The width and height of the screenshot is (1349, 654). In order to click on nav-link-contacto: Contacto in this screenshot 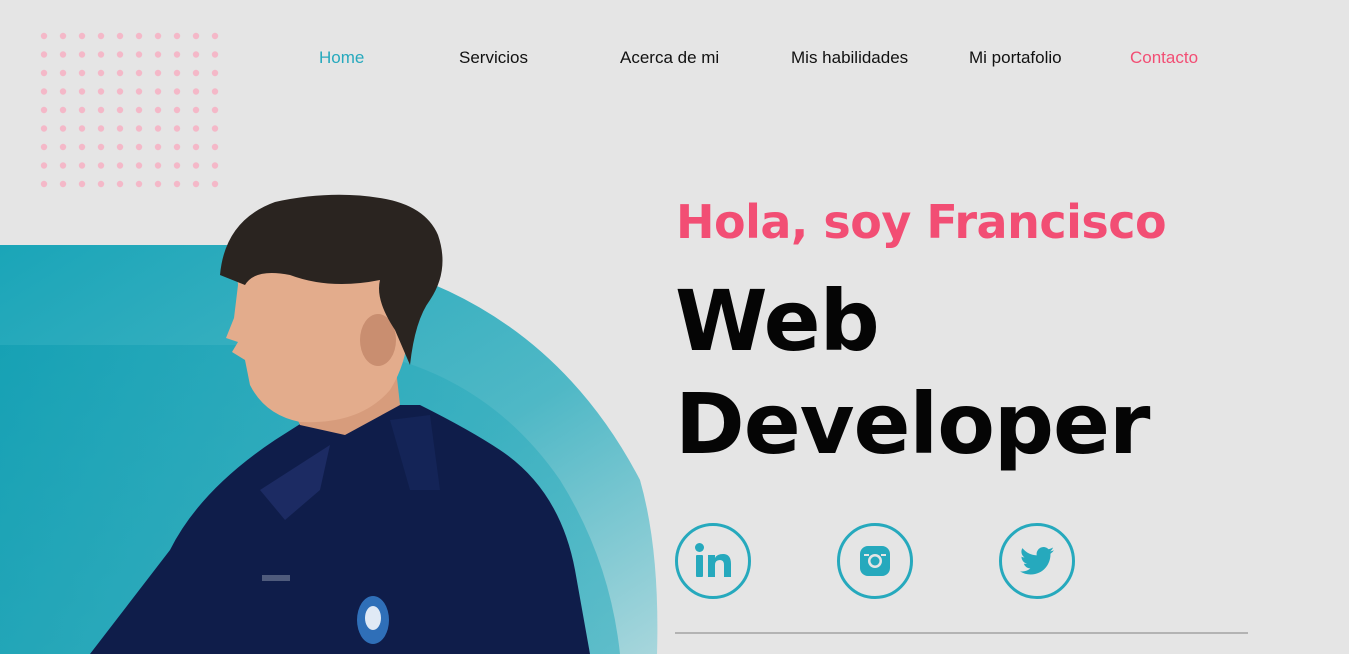, I will do `click(1164, 58)`.